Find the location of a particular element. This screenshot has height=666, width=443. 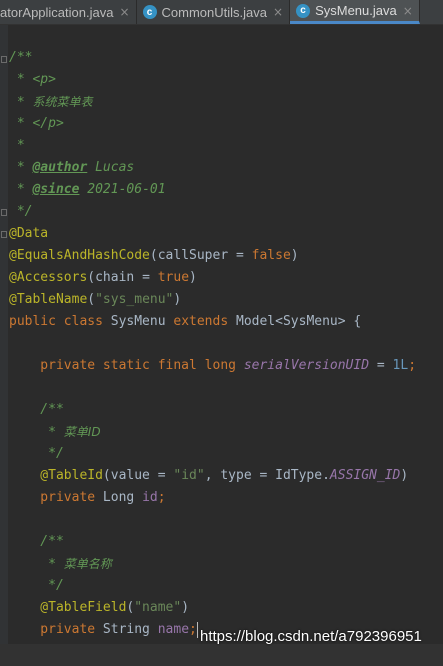

text-caret is located at coordinates (197, 629).